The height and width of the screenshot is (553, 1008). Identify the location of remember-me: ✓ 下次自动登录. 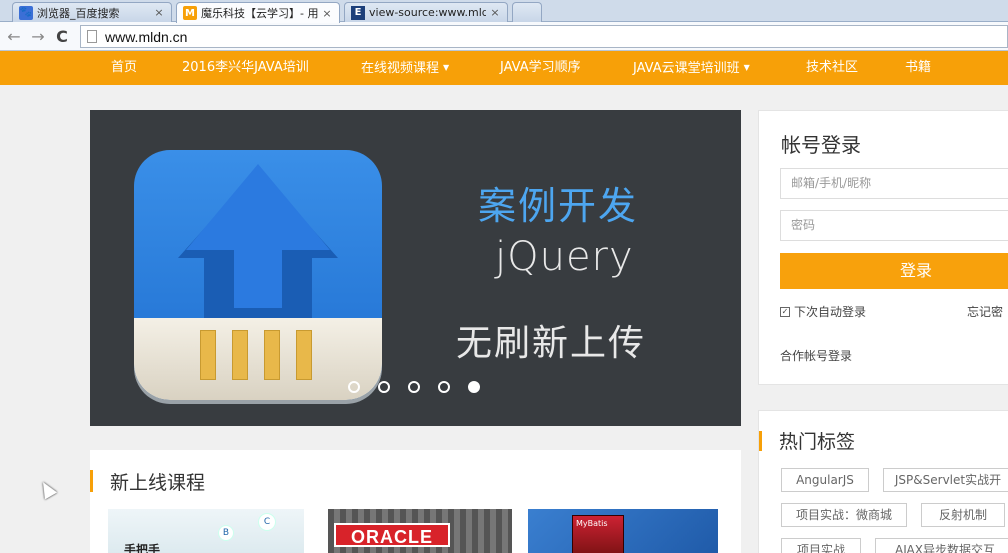
(823, 311).